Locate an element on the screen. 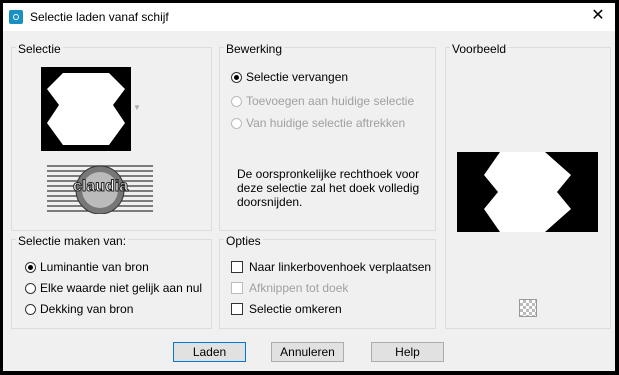 Image resolution: width=619 pixels, height=375 pixels. help-button: Help is located at coordinates (407, 352).